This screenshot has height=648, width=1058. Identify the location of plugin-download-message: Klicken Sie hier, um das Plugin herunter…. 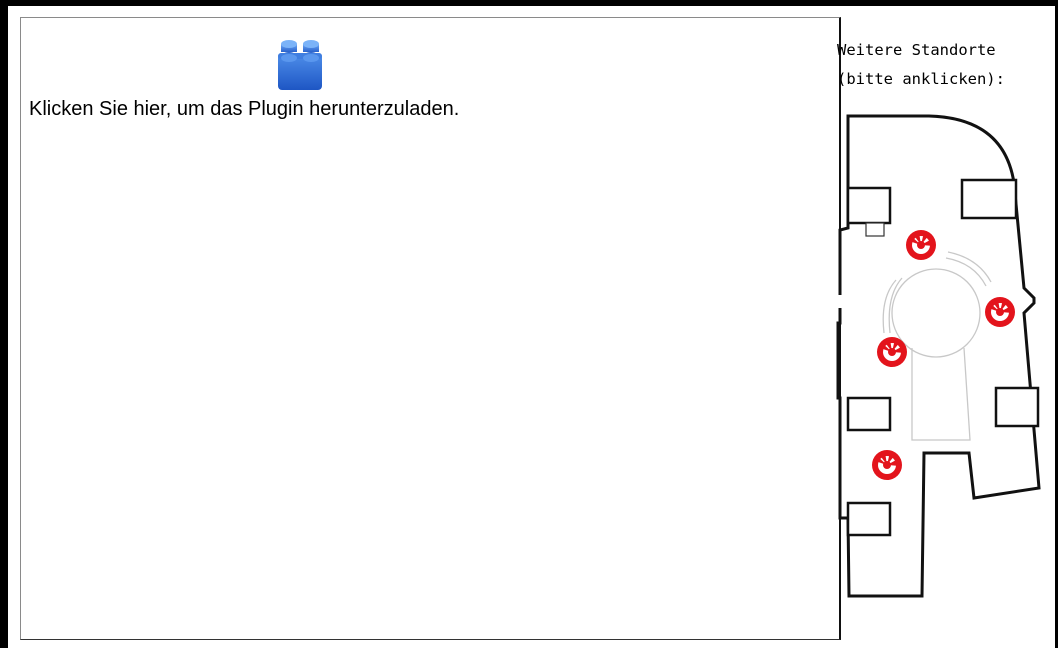
(244, 109).